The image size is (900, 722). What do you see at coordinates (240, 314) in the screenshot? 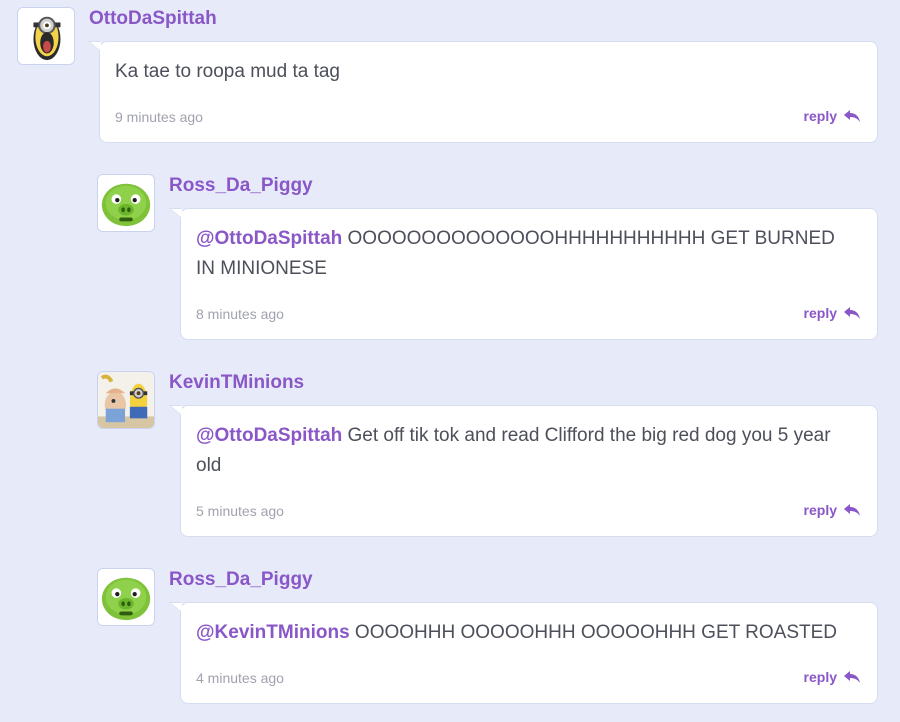
I see `comment-timestamp: 8 minutes ago` at bounding box center [240, 314].